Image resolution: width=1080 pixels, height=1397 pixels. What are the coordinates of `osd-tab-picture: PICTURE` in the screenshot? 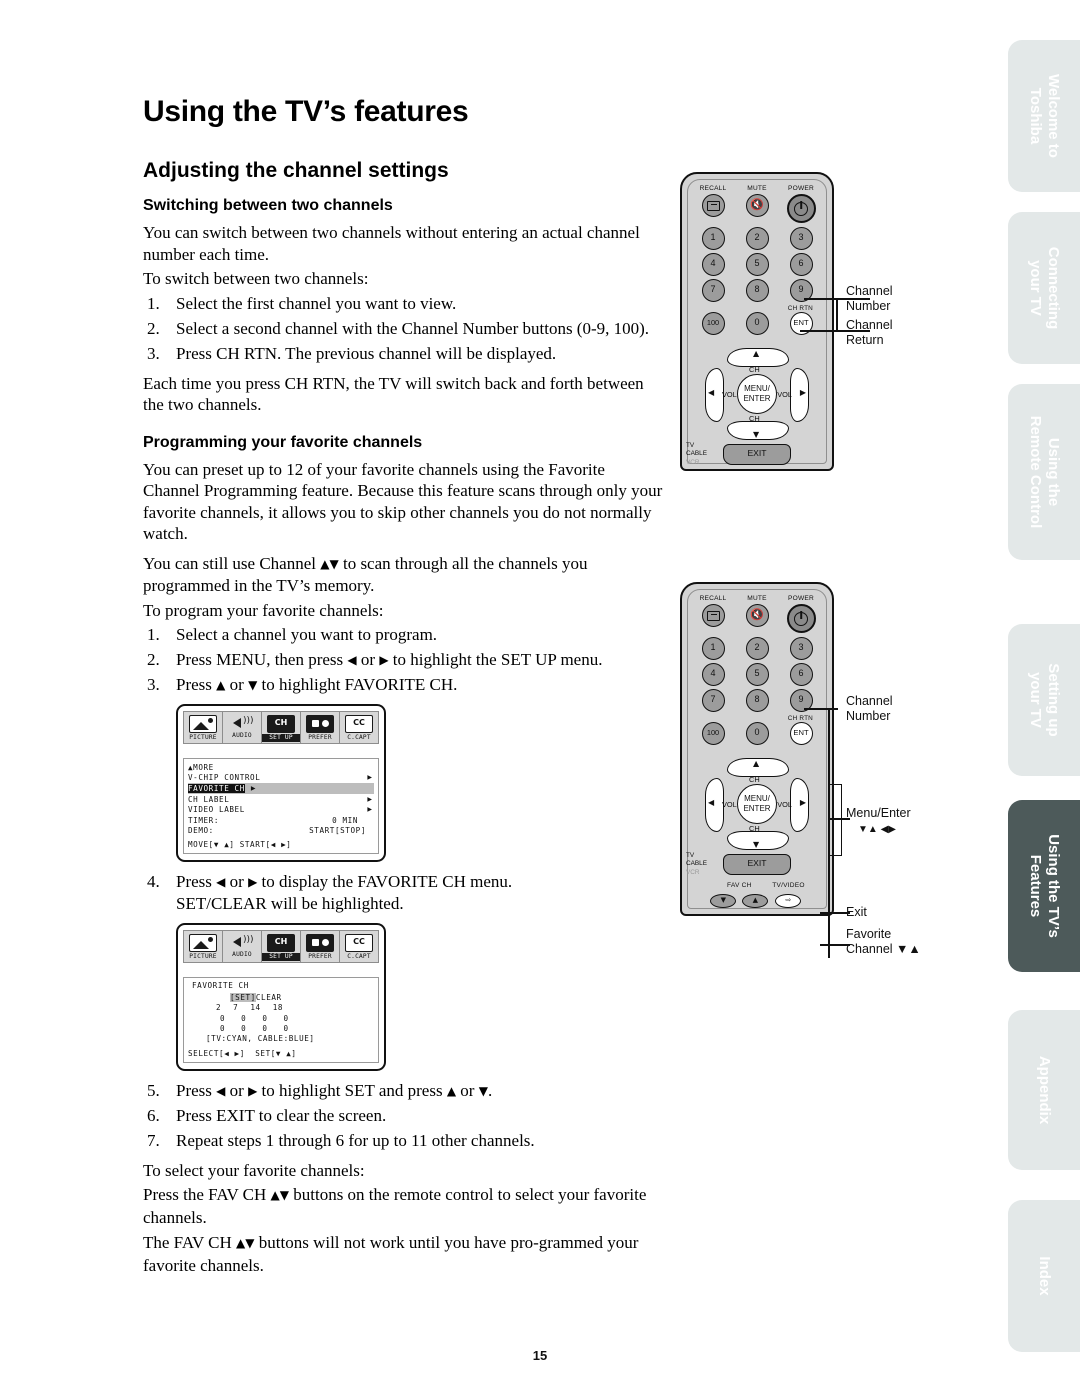 It's located at (203, 947).